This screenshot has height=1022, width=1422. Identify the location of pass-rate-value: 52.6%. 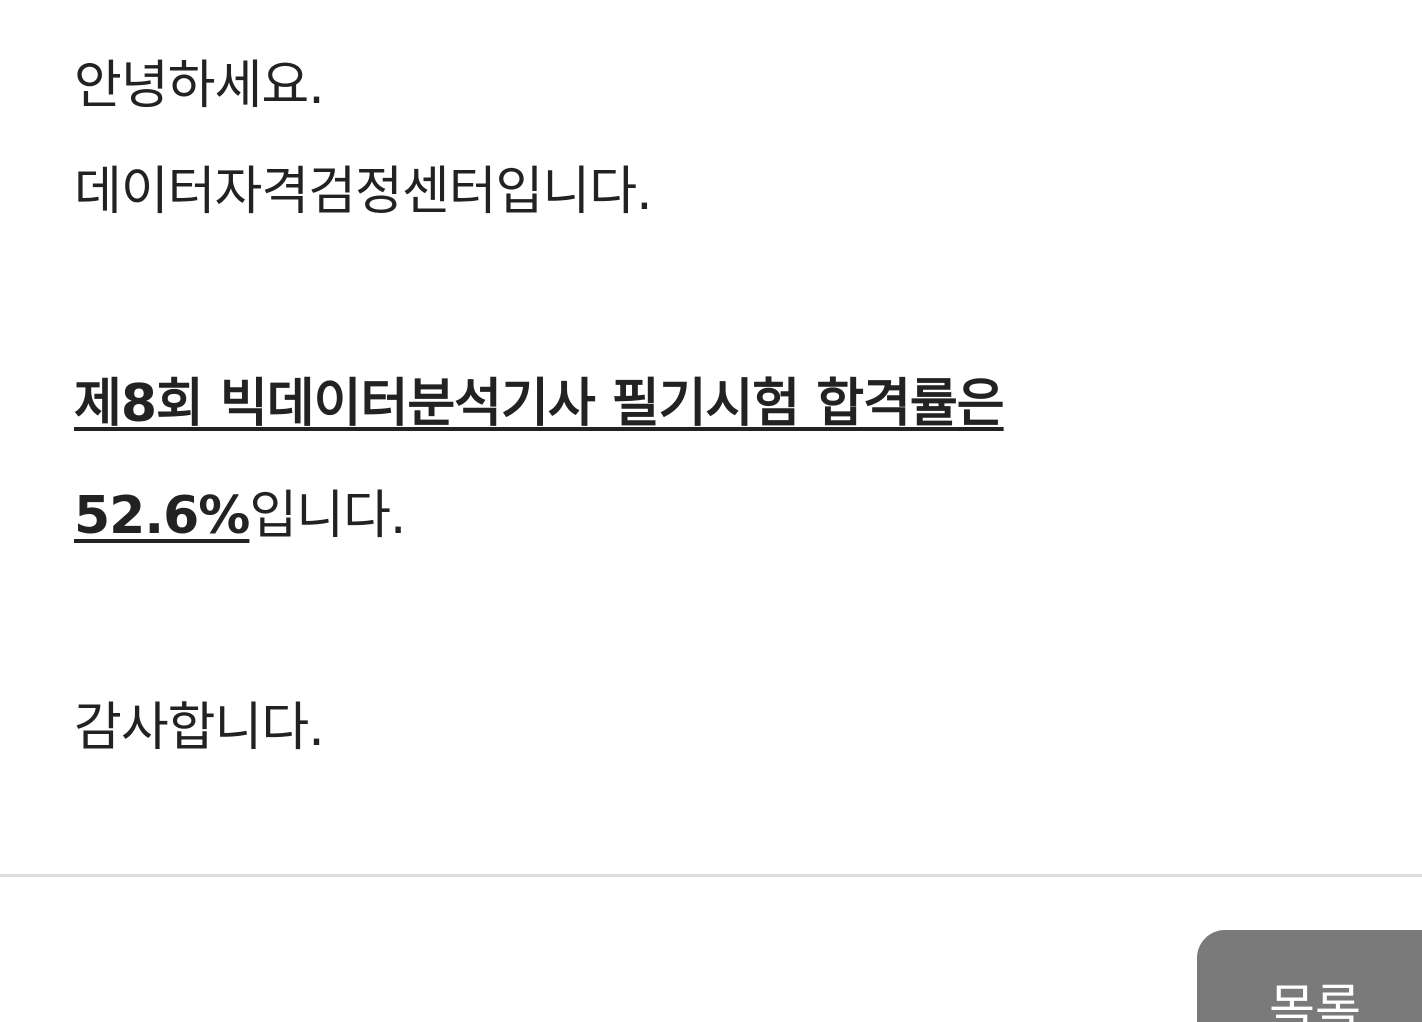
(162, 516).